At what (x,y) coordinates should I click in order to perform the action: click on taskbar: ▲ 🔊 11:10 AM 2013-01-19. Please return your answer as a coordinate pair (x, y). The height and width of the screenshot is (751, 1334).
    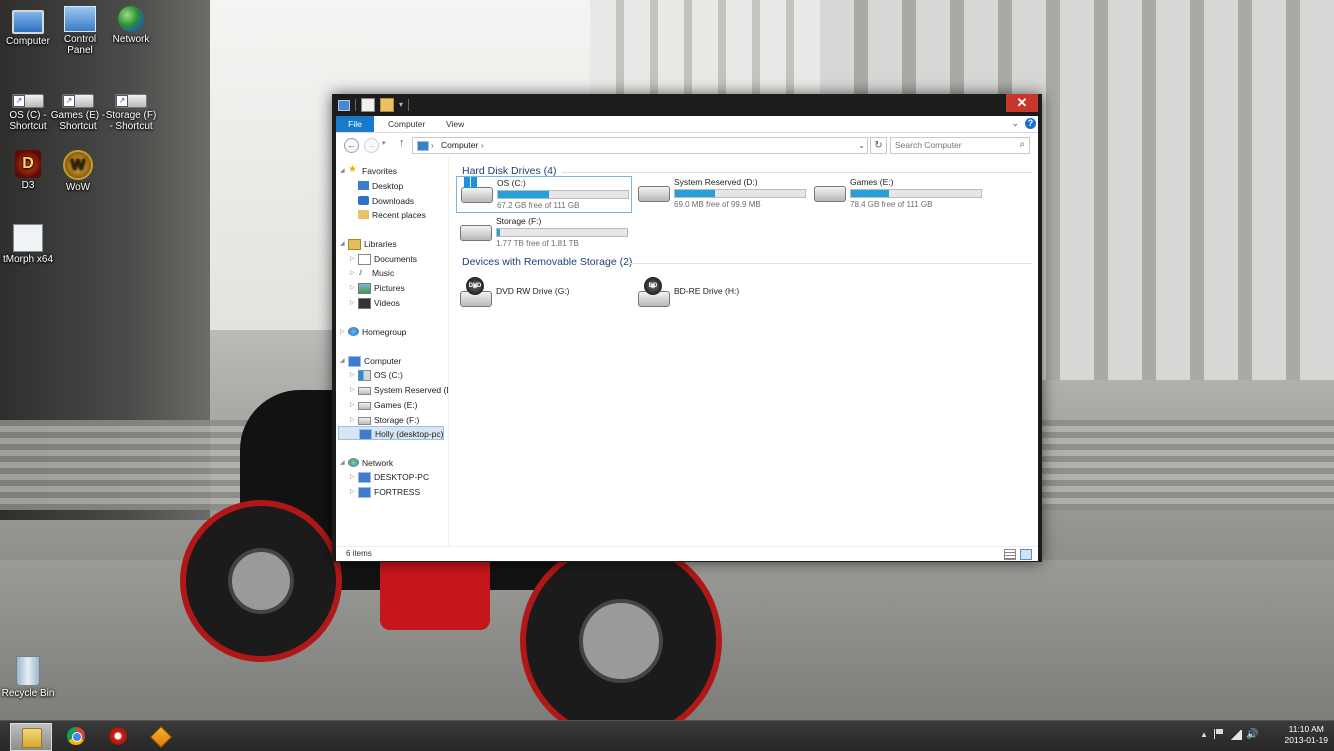
    Looking at the image, I should click on (667, 735).